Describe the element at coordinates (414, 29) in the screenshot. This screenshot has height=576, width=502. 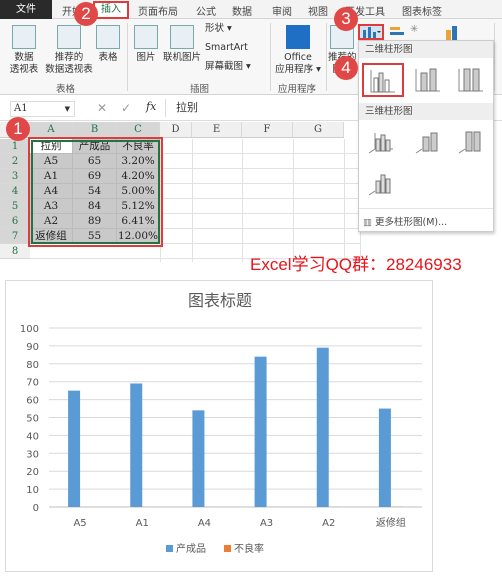
I see `radar-chart-icon: ✳` at that location.